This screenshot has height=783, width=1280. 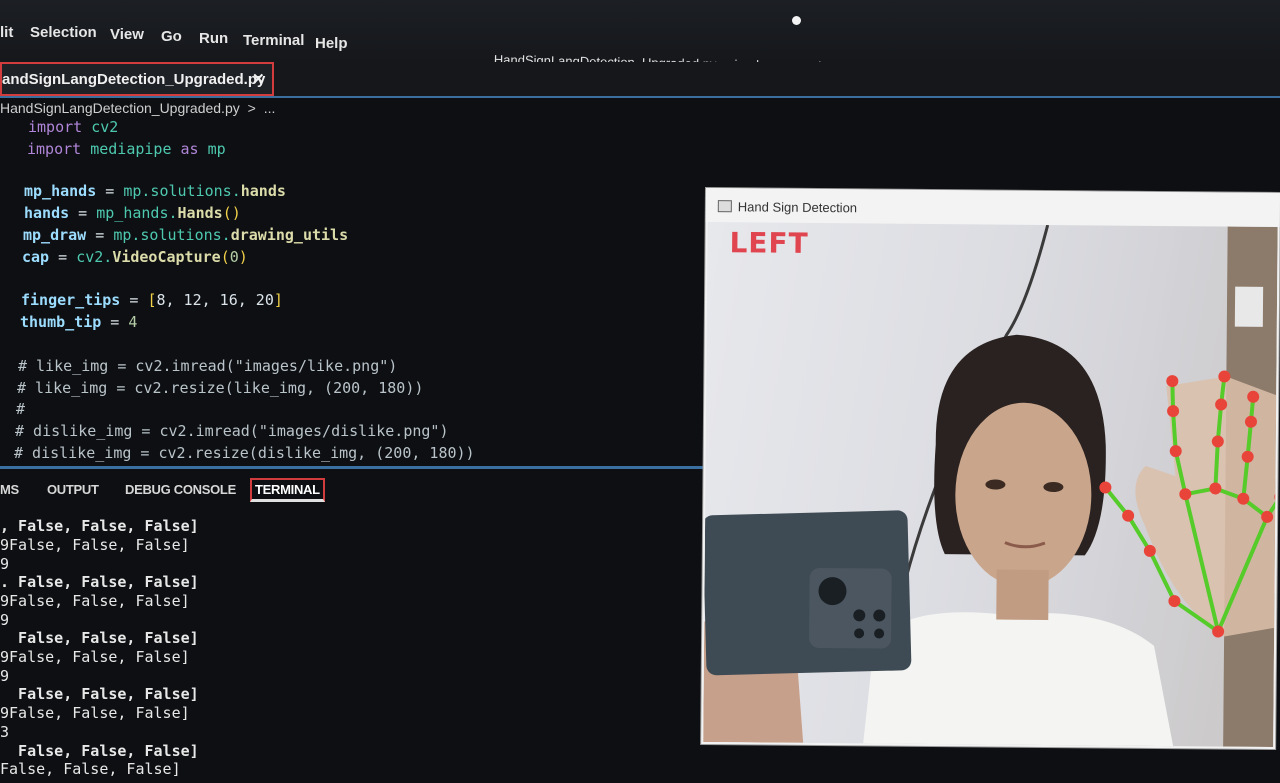 I want to click on panel-tab-bar: MS OUTPUT DEBUG CONSOLE TERMINAL, so click(x=352, y=492).